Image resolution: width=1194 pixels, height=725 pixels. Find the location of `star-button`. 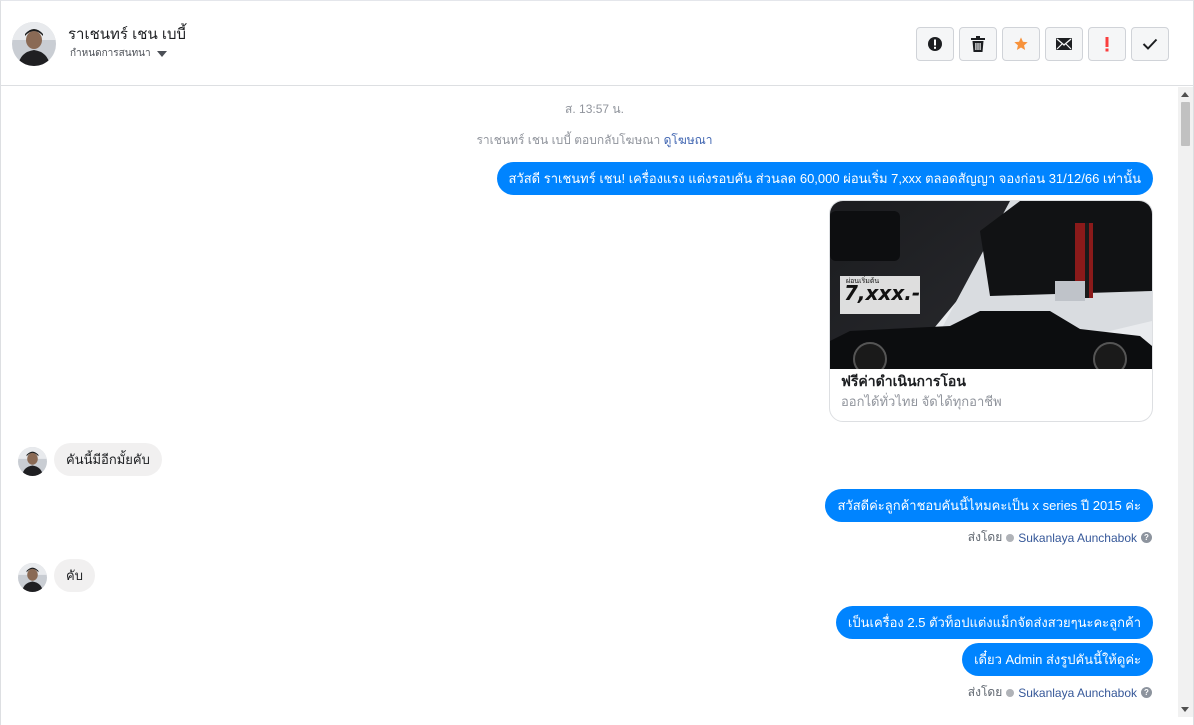

star-button is located at coordinates (1021, 44).